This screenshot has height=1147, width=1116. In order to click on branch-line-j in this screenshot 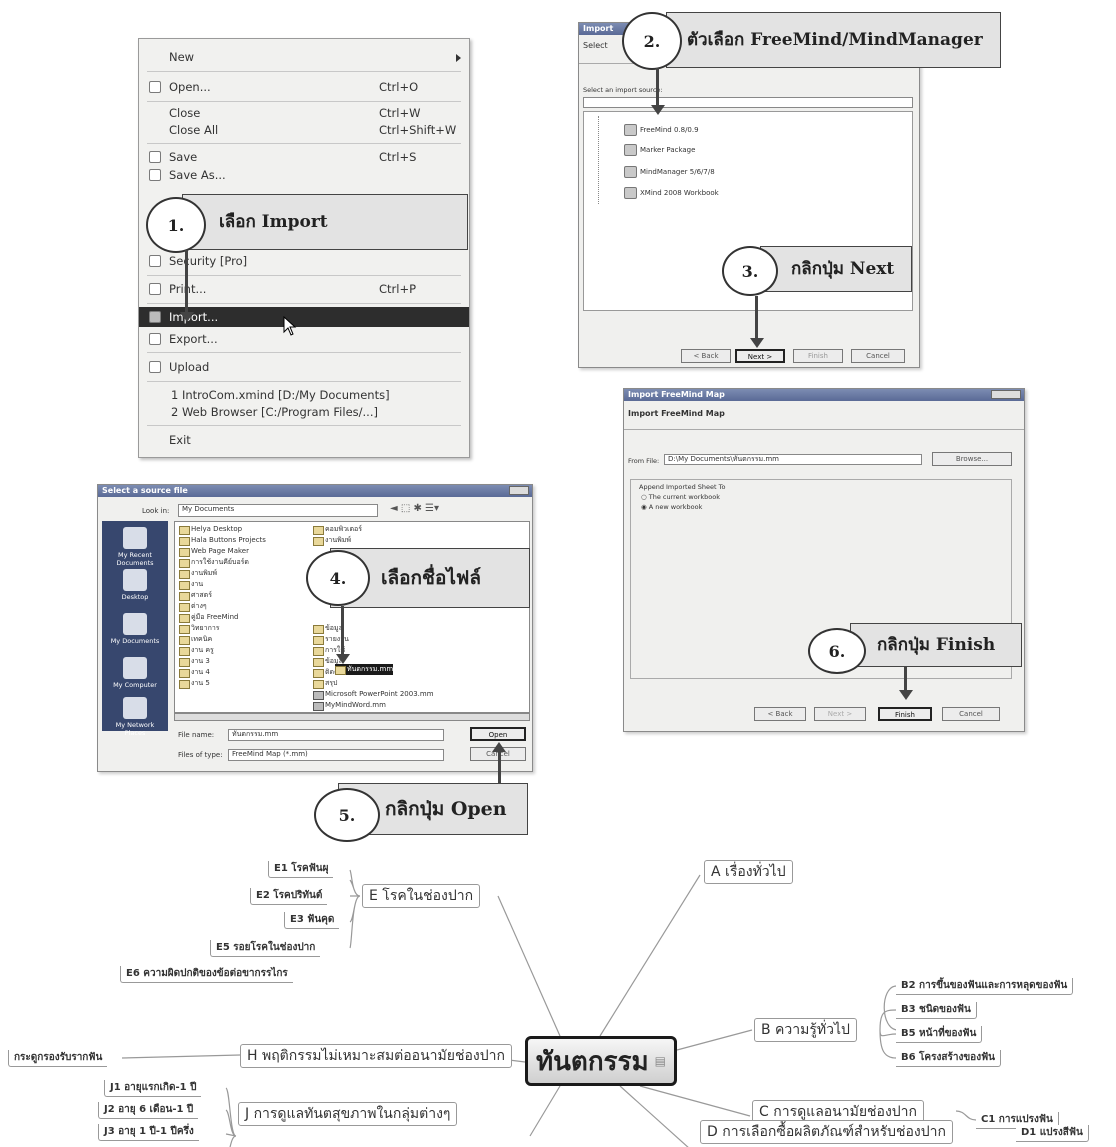, I will do `click(545, 1111)`.